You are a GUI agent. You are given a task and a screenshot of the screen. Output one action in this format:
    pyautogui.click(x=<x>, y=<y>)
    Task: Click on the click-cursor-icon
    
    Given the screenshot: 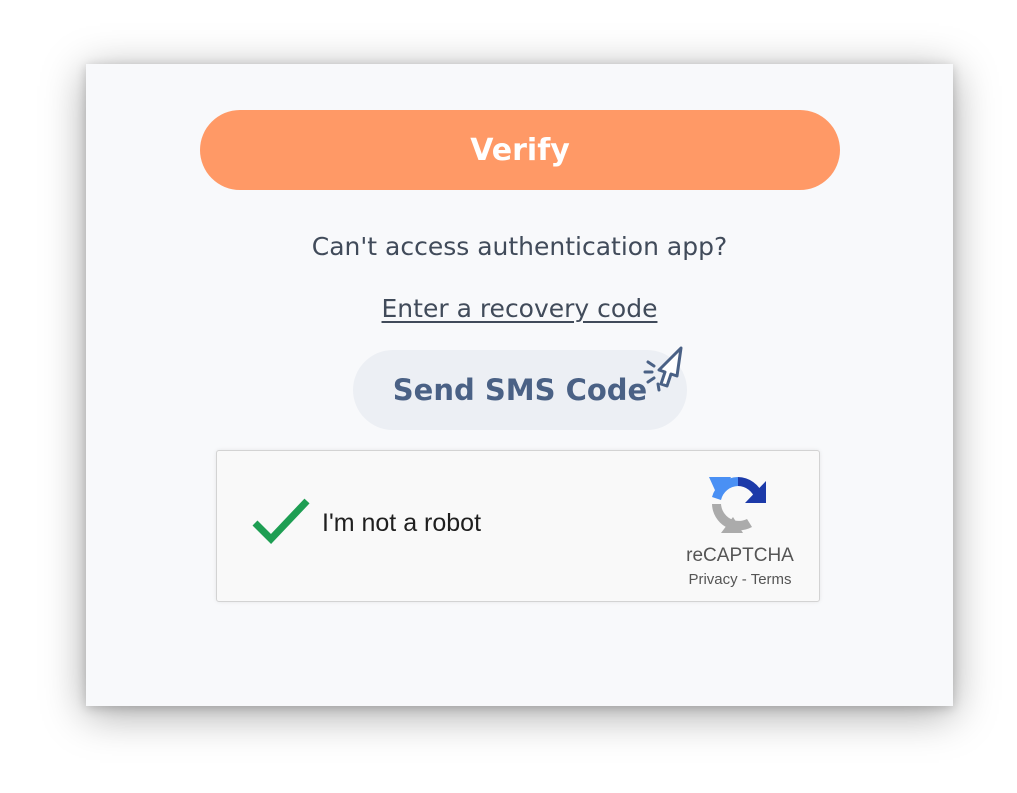 What is the action you would take?
    pyautogui.click(x=663, y=369)
    